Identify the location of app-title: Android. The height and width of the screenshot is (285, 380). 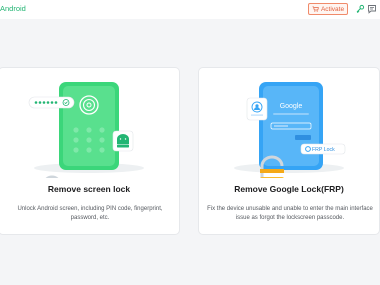
(13, 8).